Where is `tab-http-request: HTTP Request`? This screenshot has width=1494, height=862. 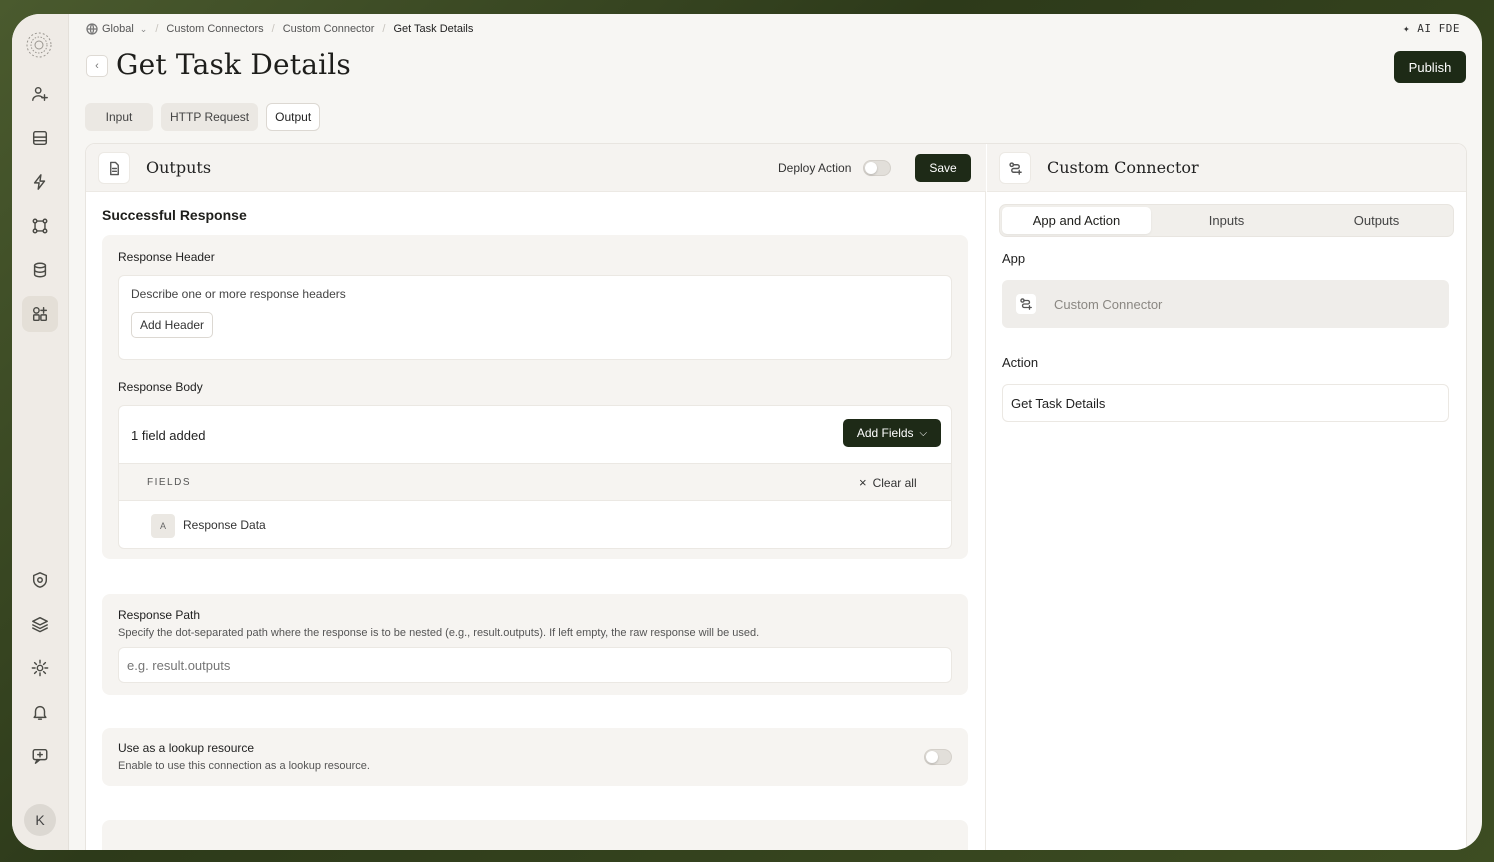 tab-http-request: HTTP Request is located at coordinates (210, 117).